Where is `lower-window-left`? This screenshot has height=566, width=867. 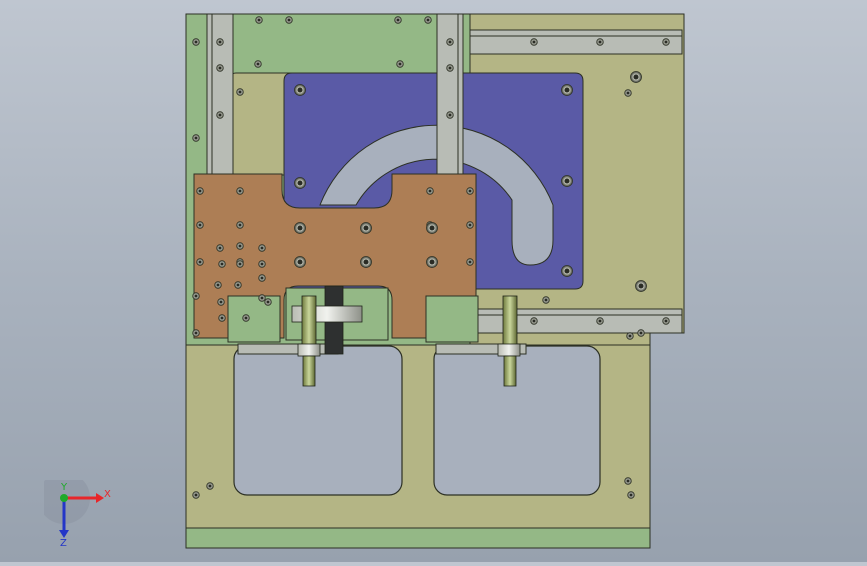
lower-window-left is located at coordinates (318, 420).